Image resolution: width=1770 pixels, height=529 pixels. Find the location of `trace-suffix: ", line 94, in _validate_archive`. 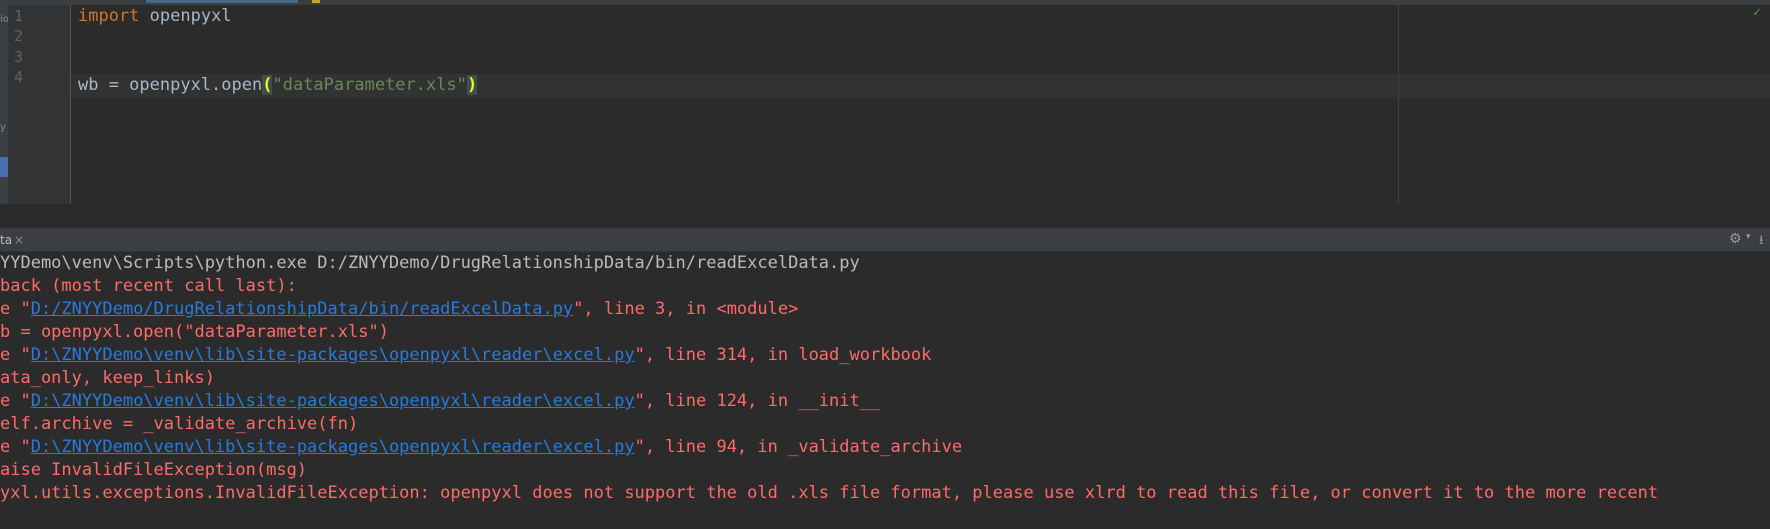

trace-suffix: ", line 94, in _validate_archive is located at coordinates (798, 447).